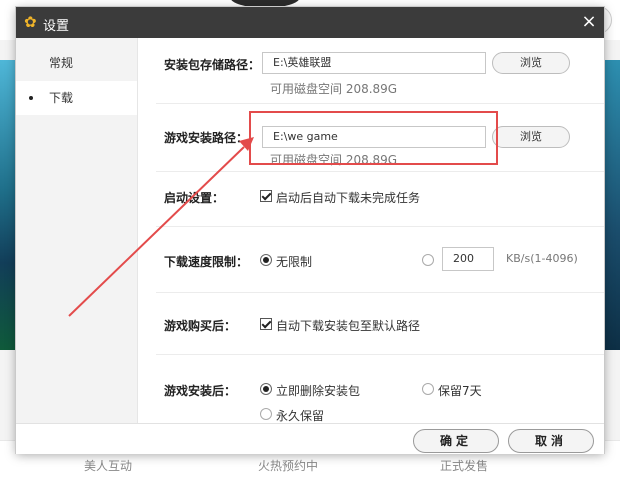  I want to click on after-purchase-option-label: 自动下载安装包至默认路径, so click(348, 326).